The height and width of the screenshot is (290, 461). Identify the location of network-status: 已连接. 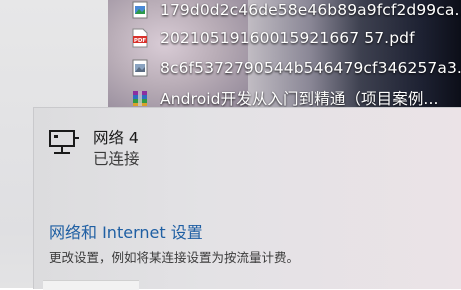
(116, 159).